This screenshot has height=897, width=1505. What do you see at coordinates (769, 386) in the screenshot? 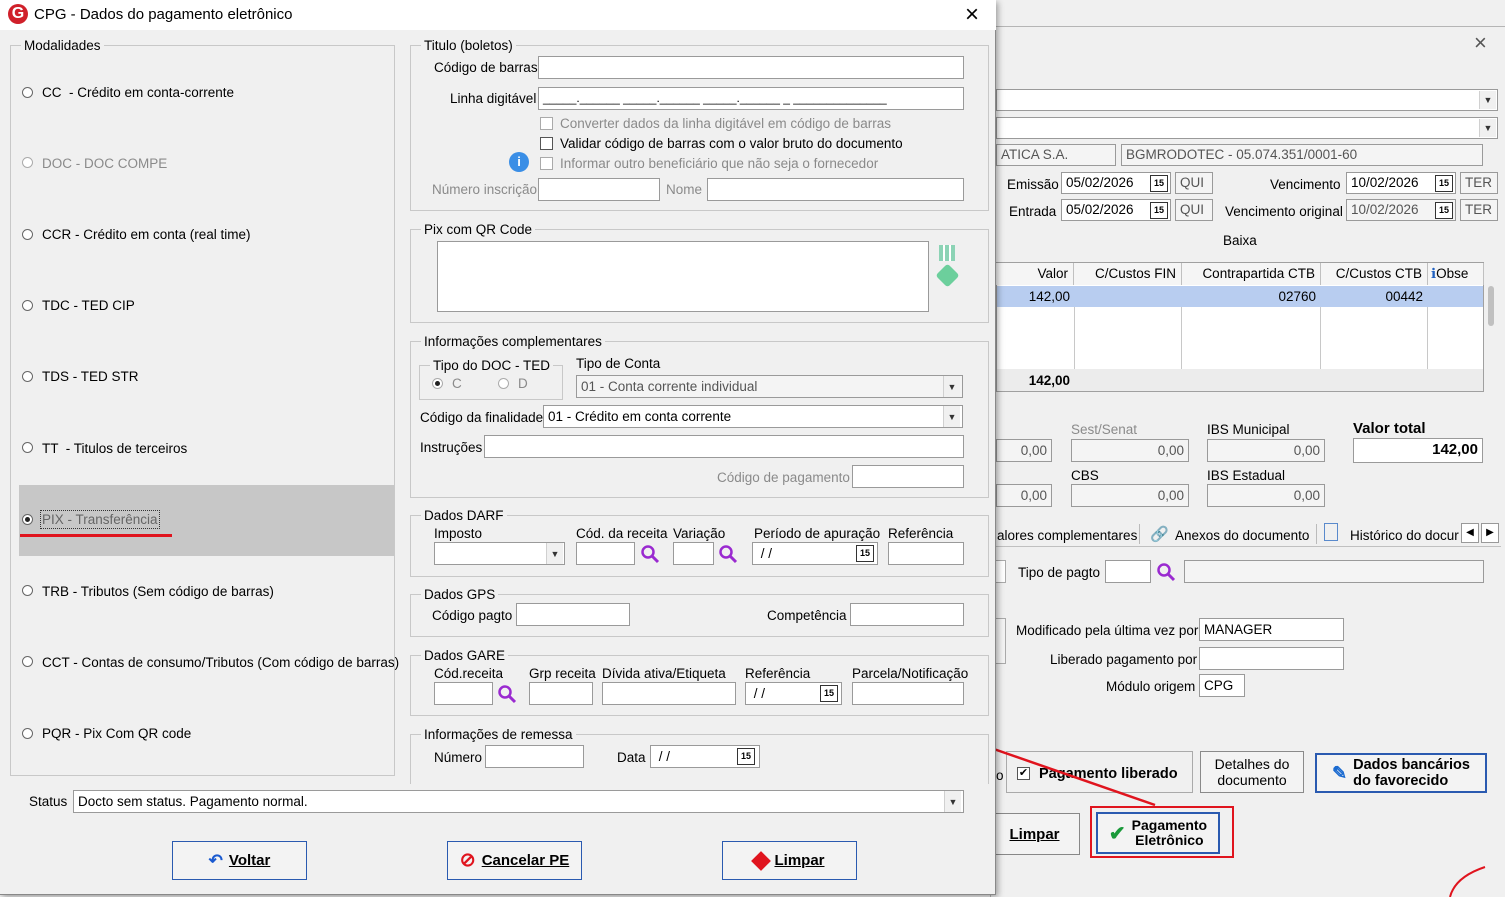
I see `tipo-conta-select: 01 - Conta corrente individual` at bounding box center [769, 386].